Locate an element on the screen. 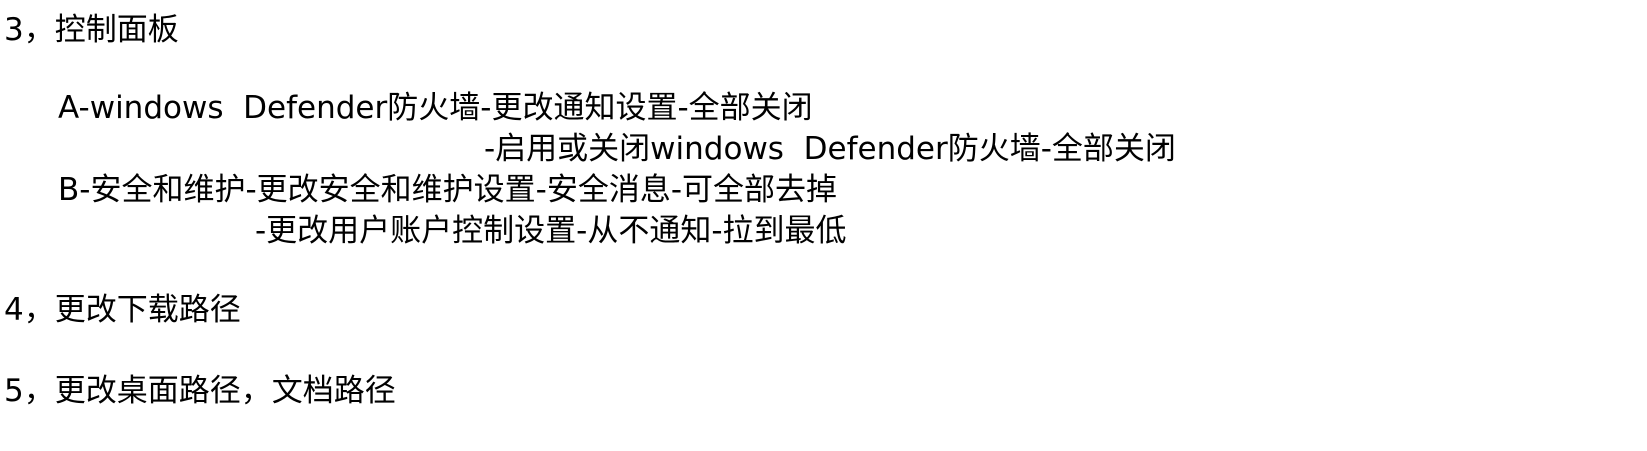  item-b-security-maintenance: B-安全和维护-更改安全和维护设置-安全消息-可全部去掉 is located at coordinates (448, 190).